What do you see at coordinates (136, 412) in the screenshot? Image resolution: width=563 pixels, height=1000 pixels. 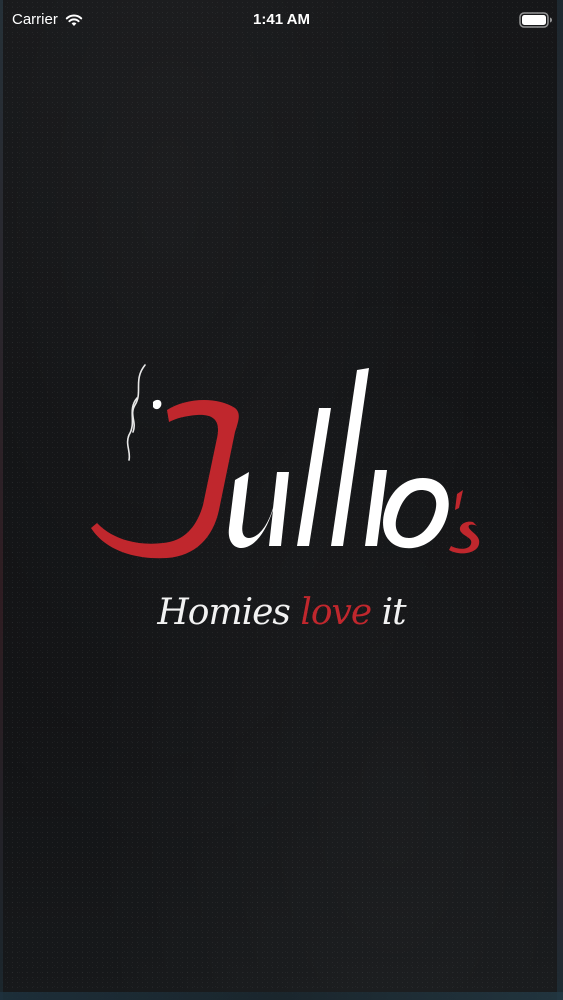 I see `steam-icon` at bounding box center [136, 412].